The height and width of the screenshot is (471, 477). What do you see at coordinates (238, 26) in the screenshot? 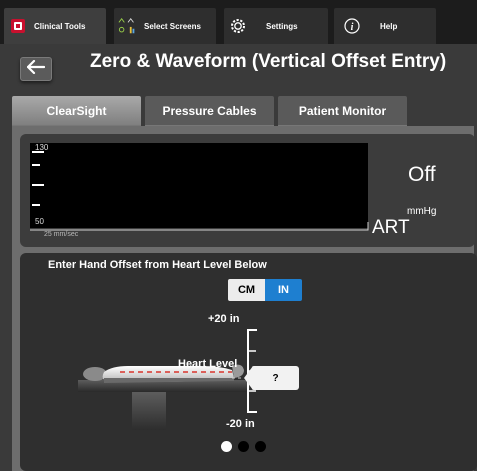
I see `gear-icon` at bounding box center [238, 26].